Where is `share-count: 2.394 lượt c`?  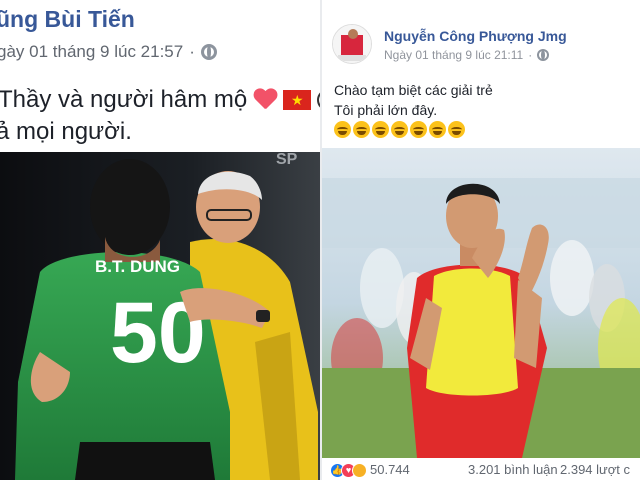 share-count: 2.394 lượt c is located at coordinates (595, 469).